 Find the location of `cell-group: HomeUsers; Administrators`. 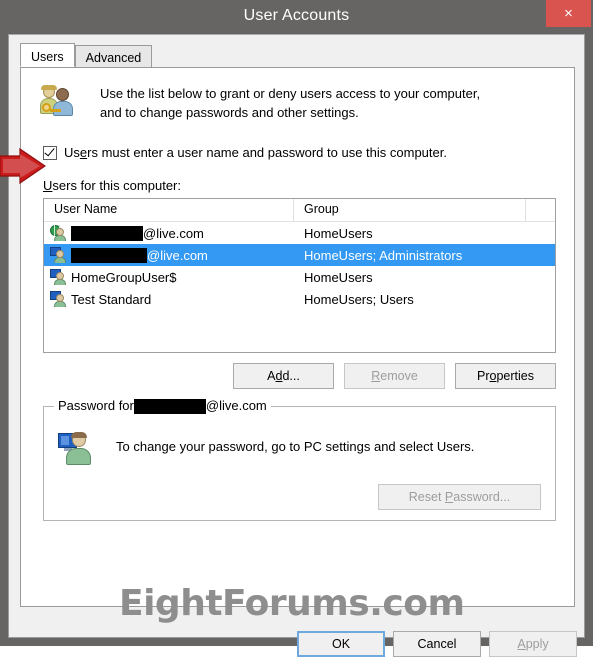

cell-group: HomeUsers; Administrators is located at coordinates (383, 255).